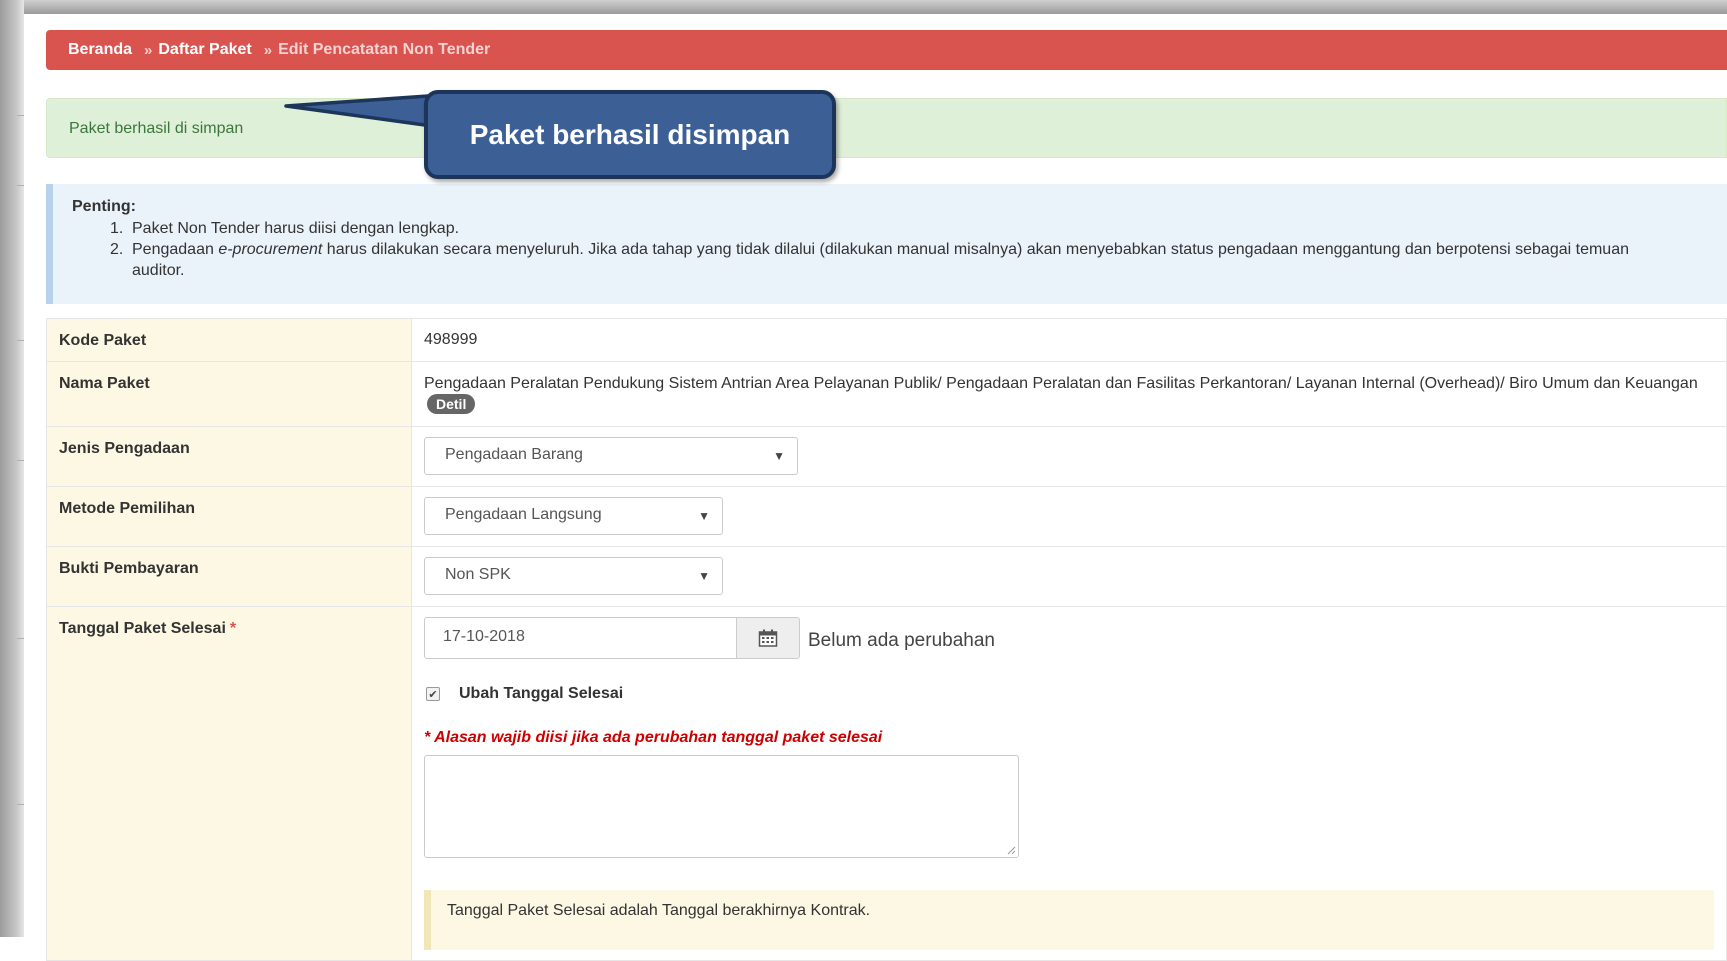 This screenshot has height=961, width=1727. I want to click on info-item-number: 1., so click(117, 228).